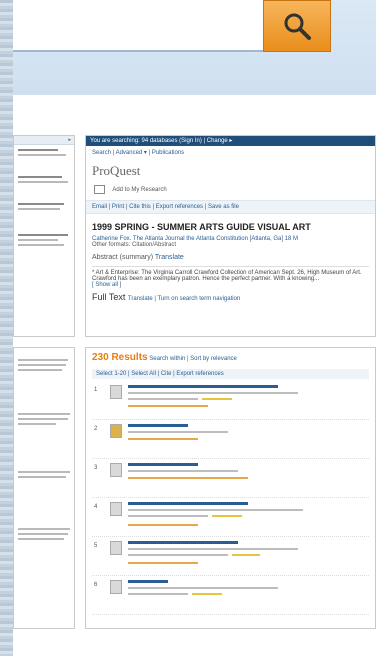 Image resolution: width=376 pixels, height=656 pixels. I want to click on add-to-research-label: Add to My Research, so click(139, 190).